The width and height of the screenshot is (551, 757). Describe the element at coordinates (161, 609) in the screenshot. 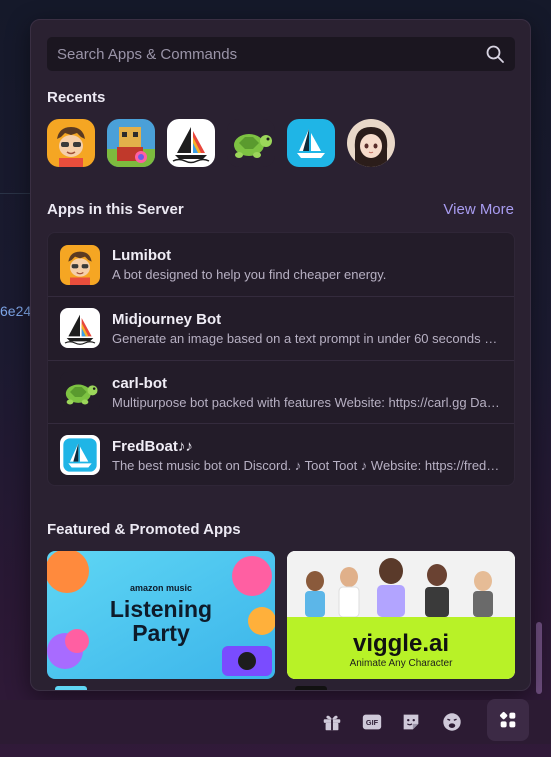

I see `card-headline-line1: Listening` at that location.